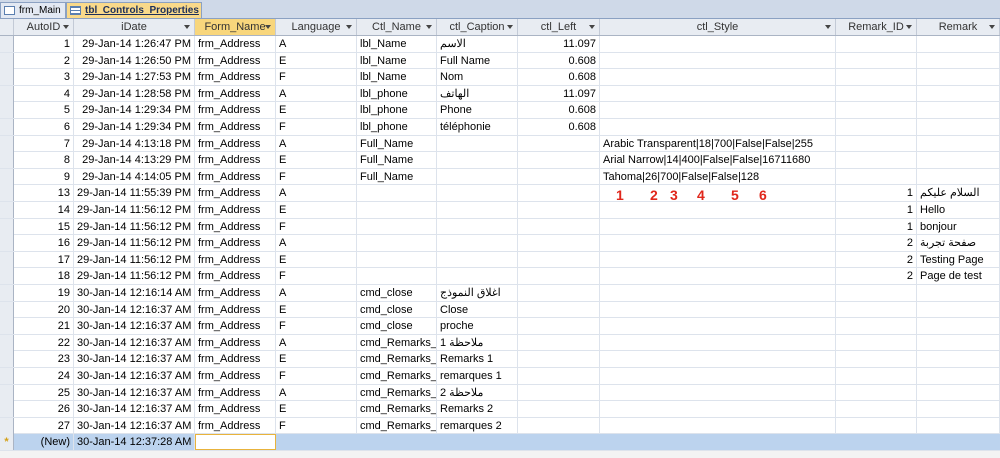 The image size is (1000, 458). I want to click on column-header-form-name: Form_Name, so click(235, 27).